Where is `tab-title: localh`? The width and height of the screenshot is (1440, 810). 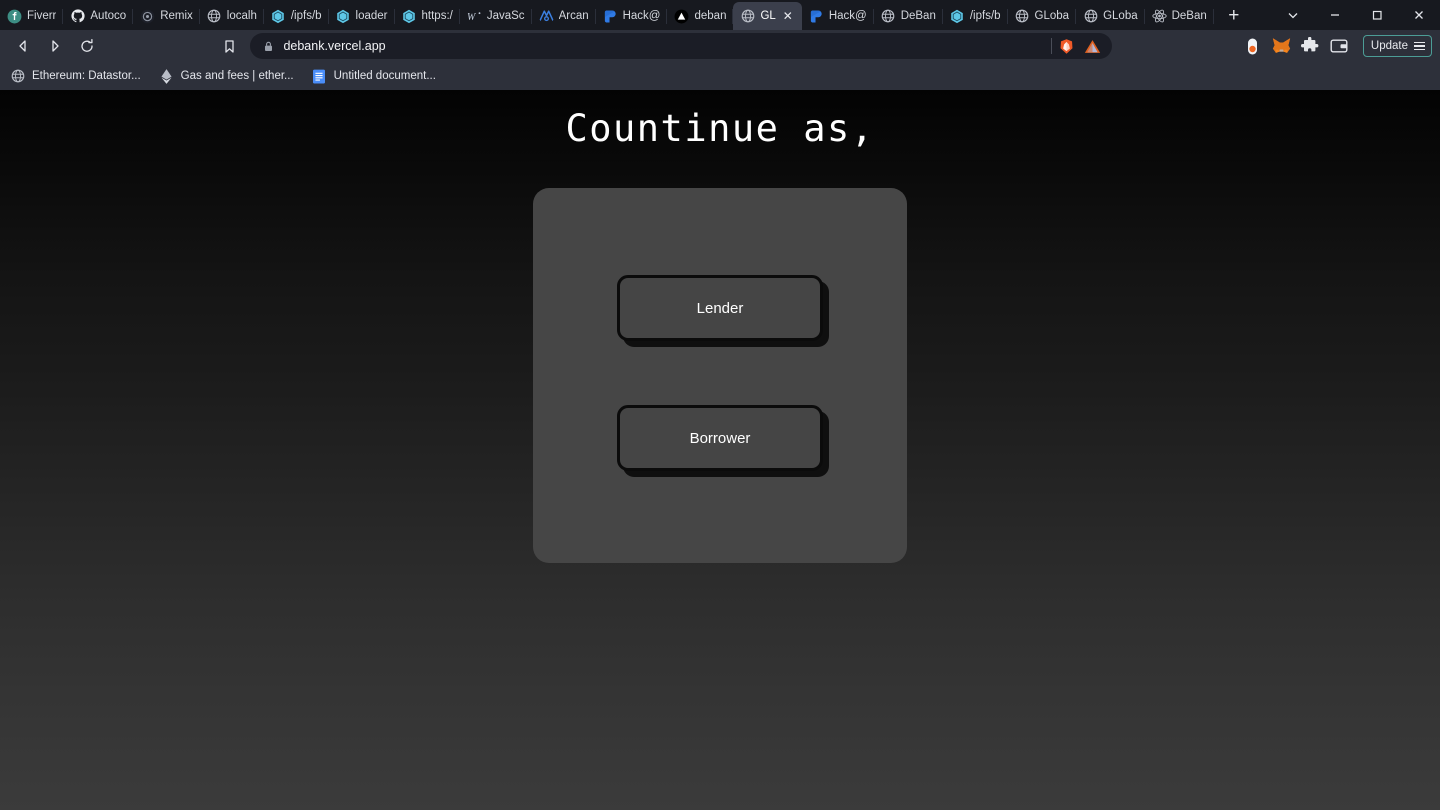 tab-title: localh is located at coordinates (241, 16).